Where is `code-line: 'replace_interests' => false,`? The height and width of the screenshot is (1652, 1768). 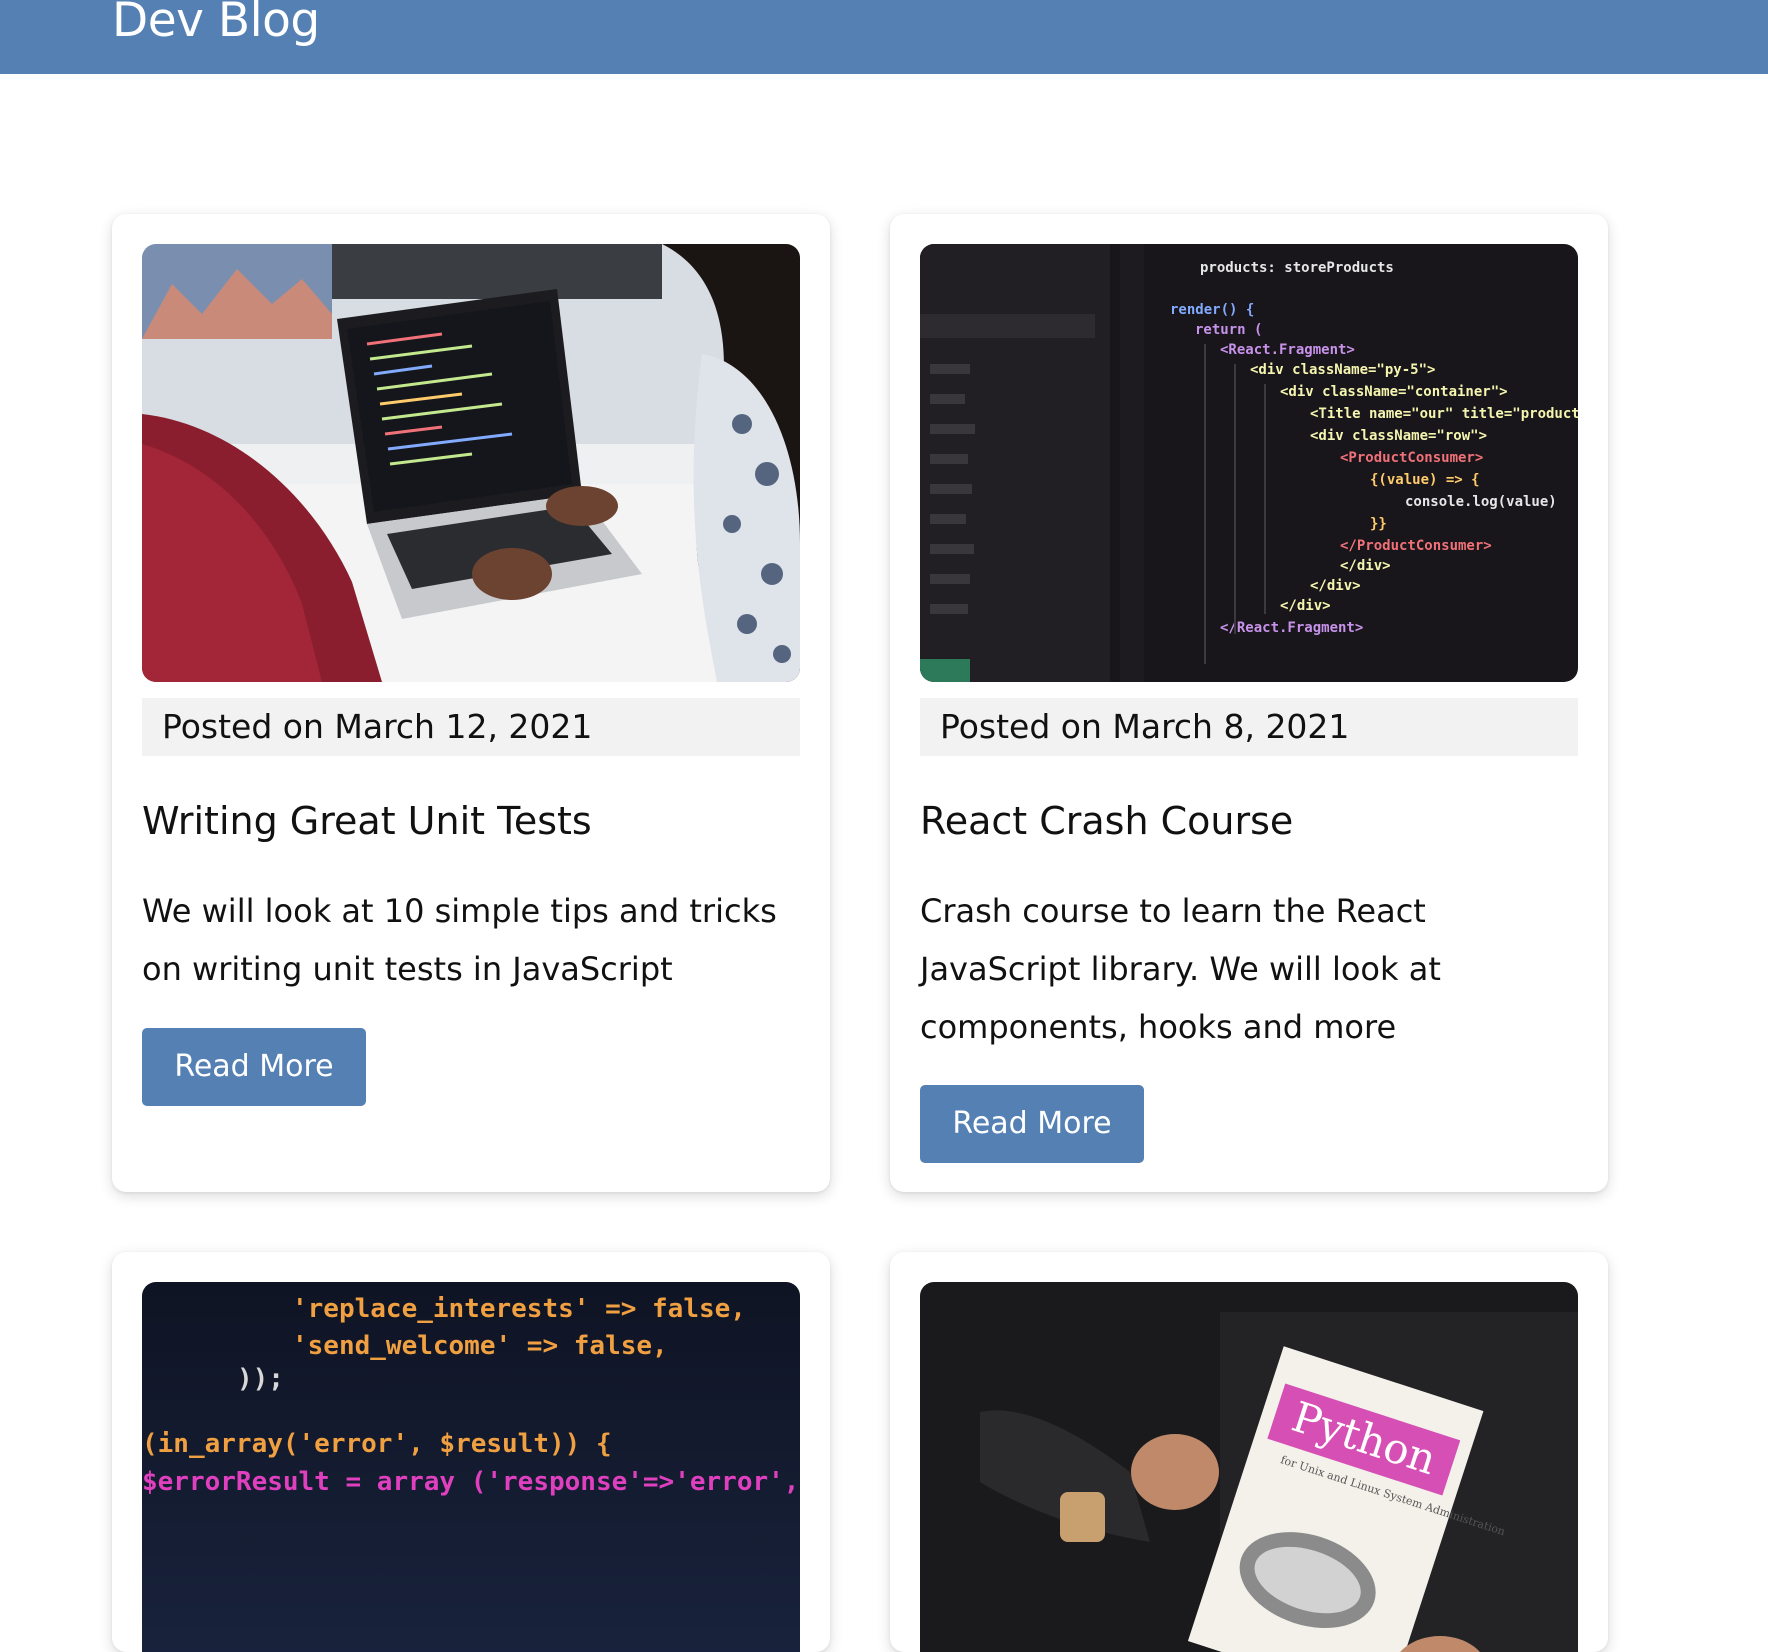 code-line: 'replace_interests' => false, is located at coordinates (519, 1309).